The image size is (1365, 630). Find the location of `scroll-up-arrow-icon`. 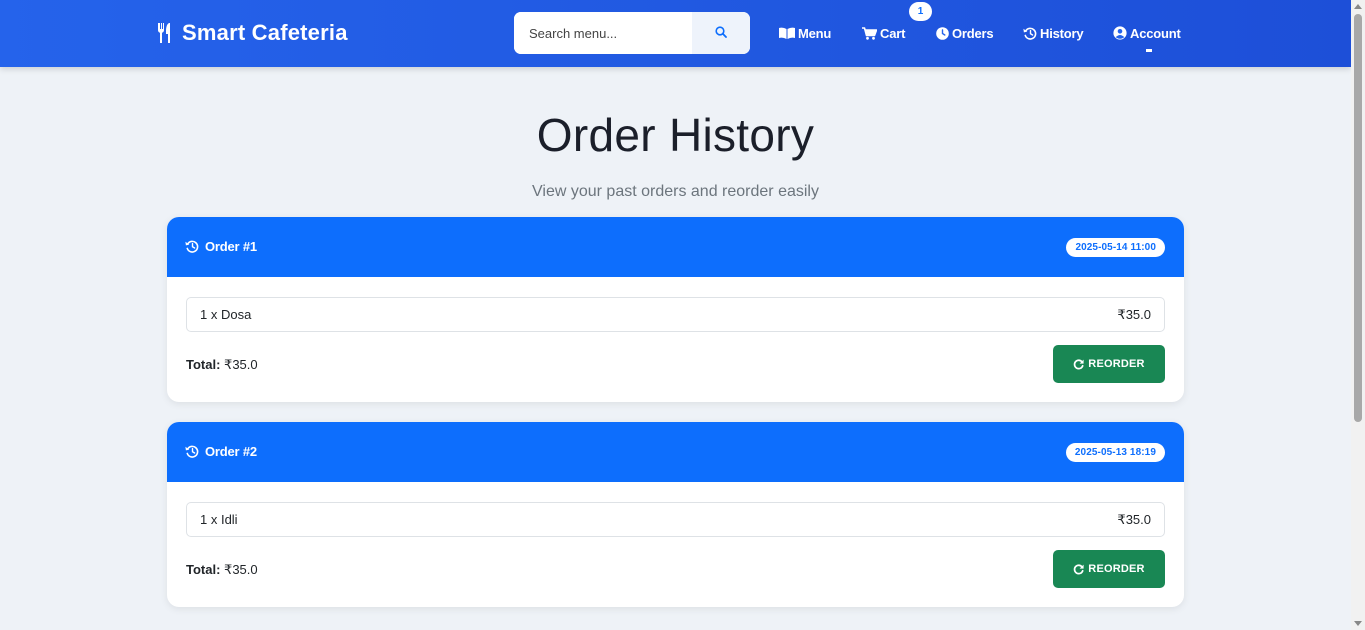

scroll-up-arrow-icon is located at coordinates (1358, 6).